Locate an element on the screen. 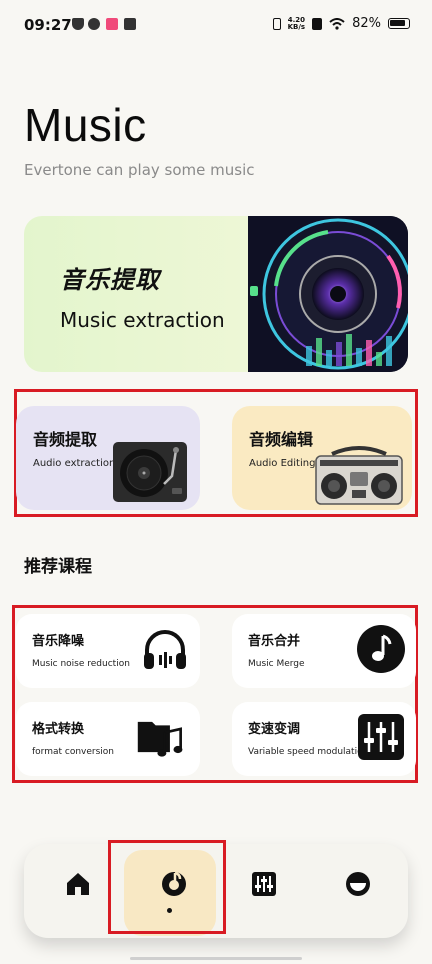 The height and width of the screenshot is (964, 432). boombox-icon is located at coordinates (359, 475).